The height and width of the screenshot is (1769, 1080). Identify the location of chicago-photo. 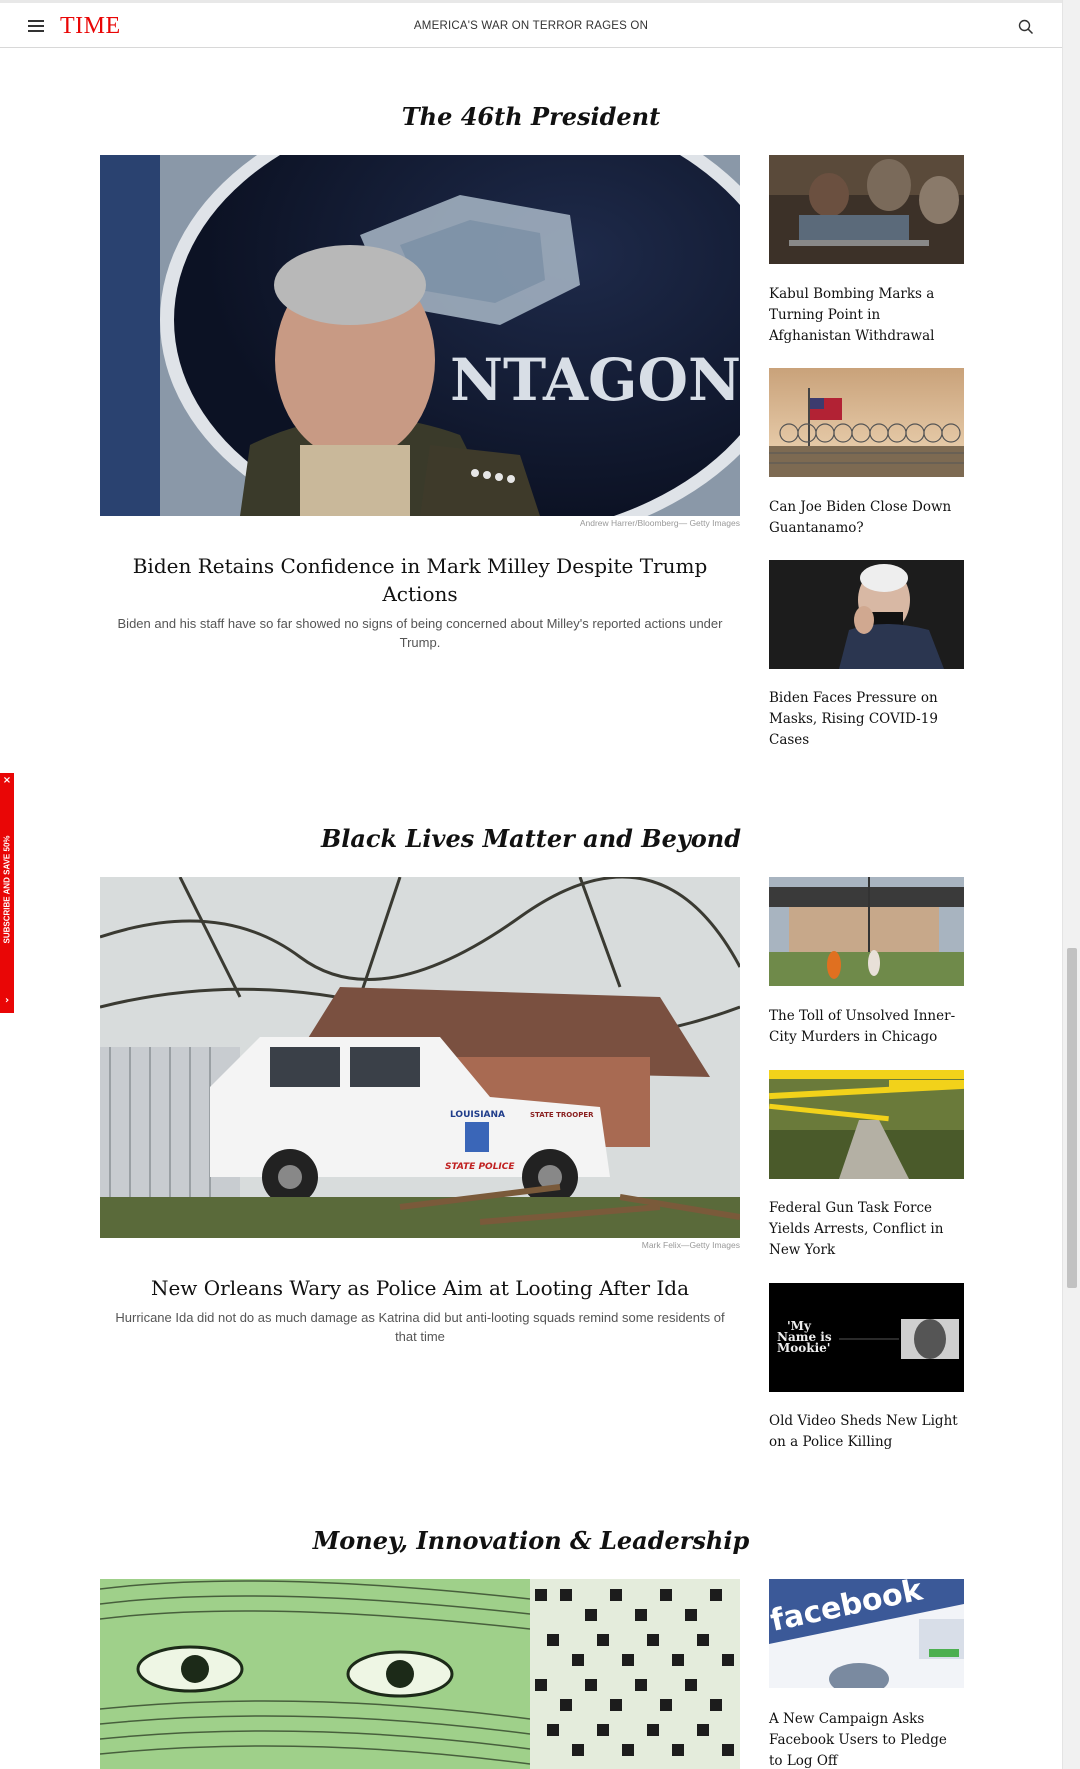
(866, 931).